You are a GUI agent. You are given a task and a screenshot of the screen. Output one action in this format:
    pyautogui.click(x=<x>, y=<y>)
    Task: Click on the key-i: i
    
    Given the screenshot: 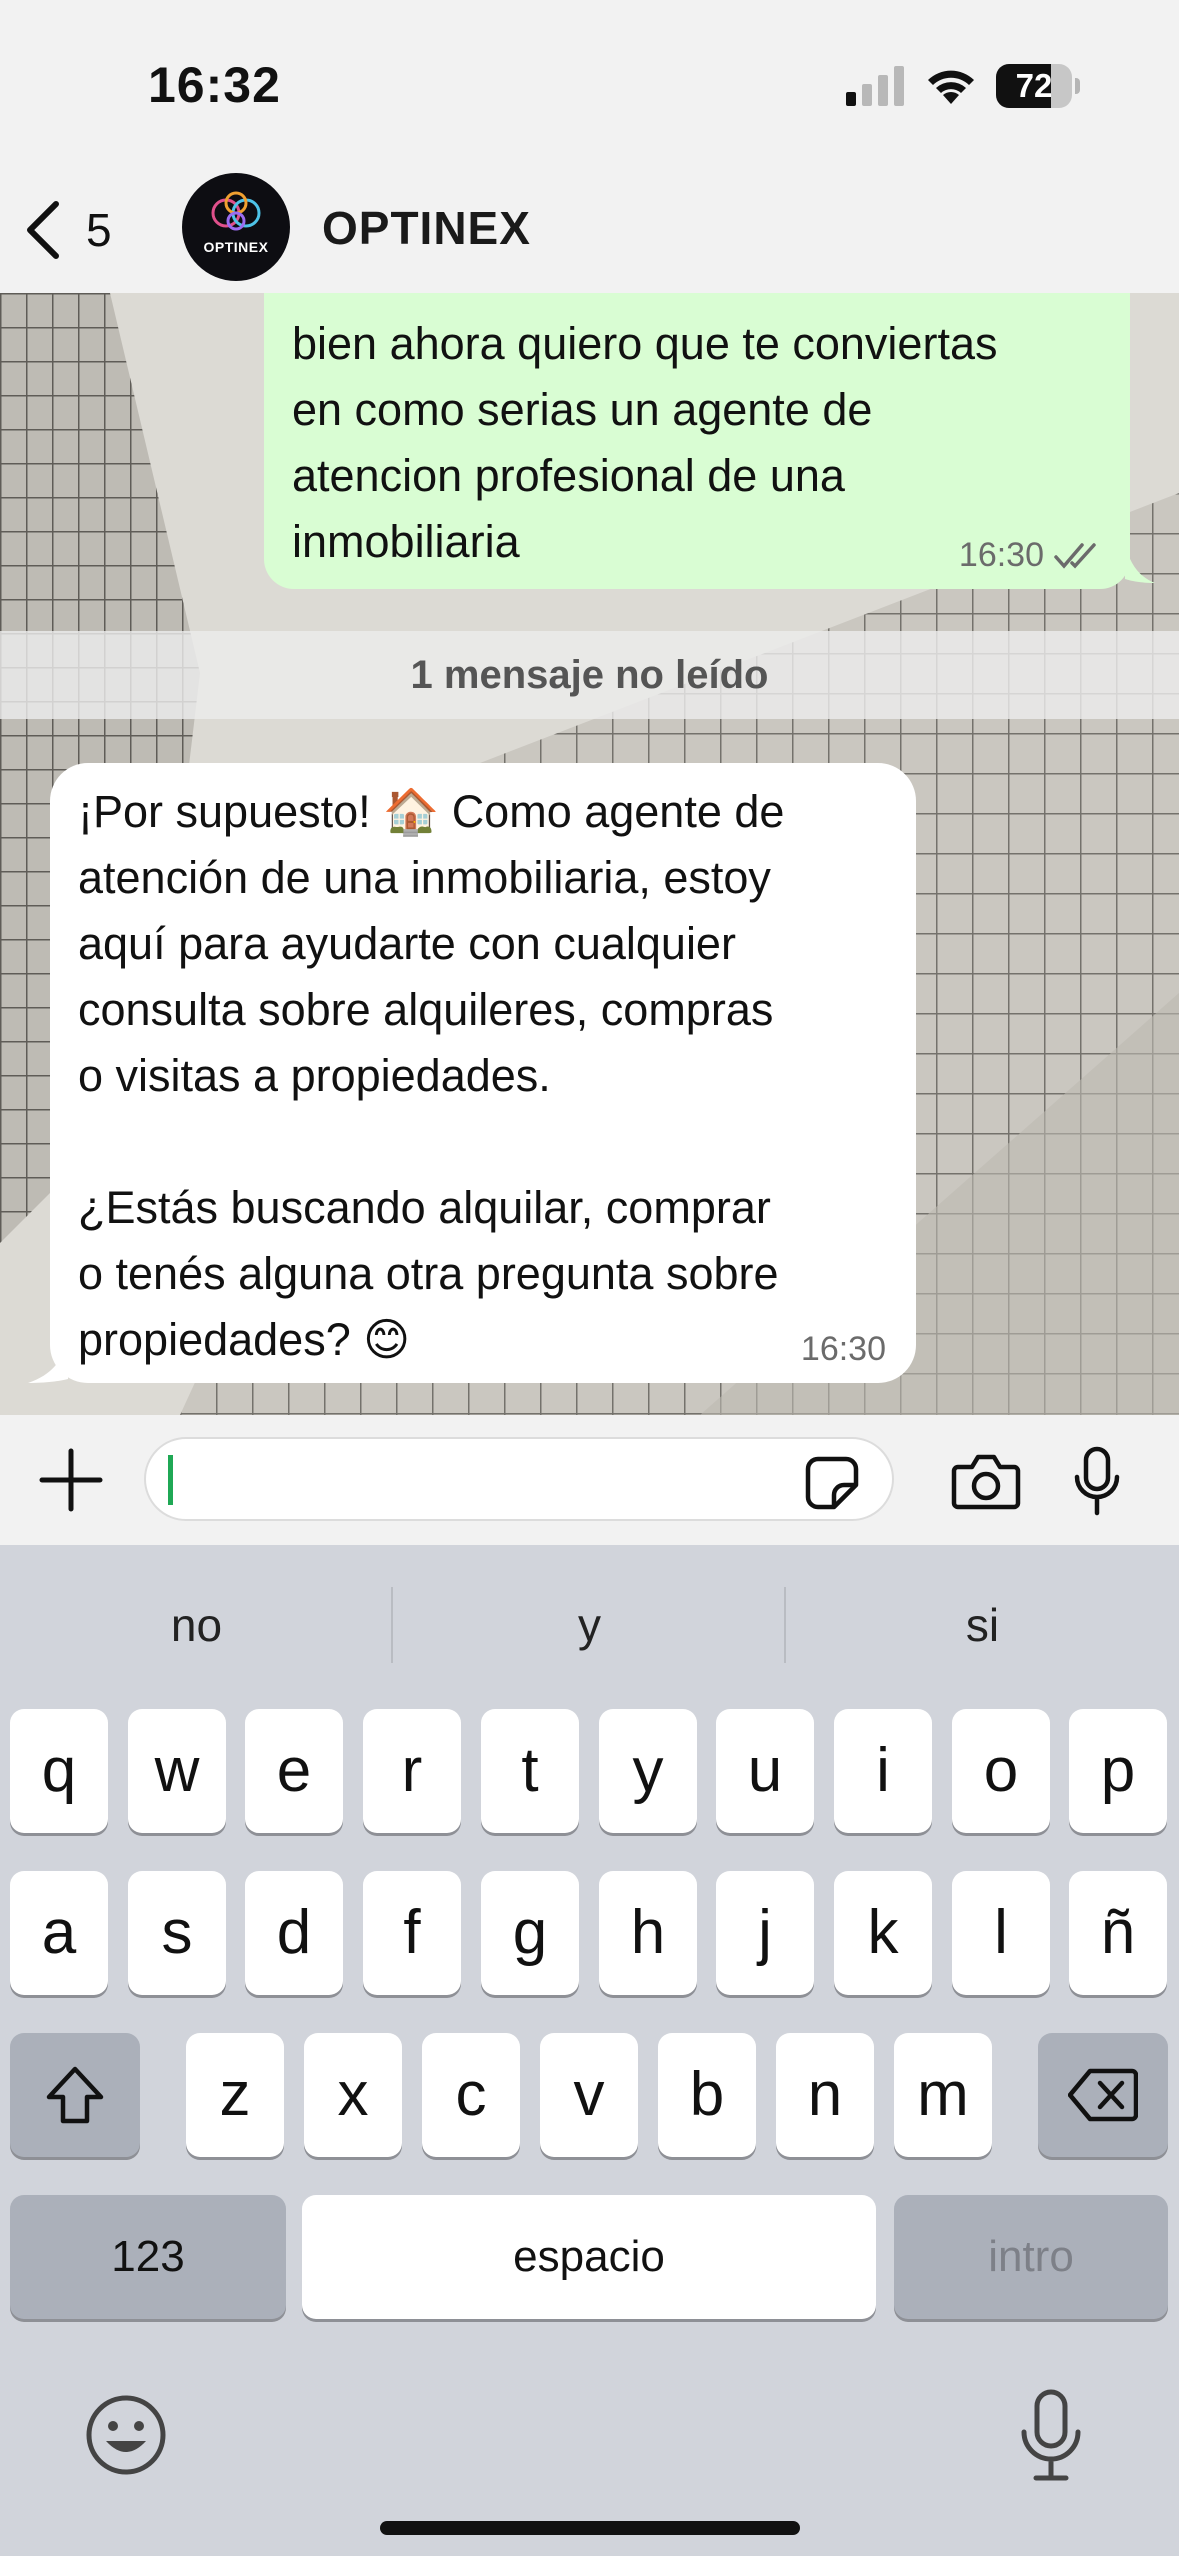 What is the action you would take?
    pyautogui.click(x=883, y=1771)
    